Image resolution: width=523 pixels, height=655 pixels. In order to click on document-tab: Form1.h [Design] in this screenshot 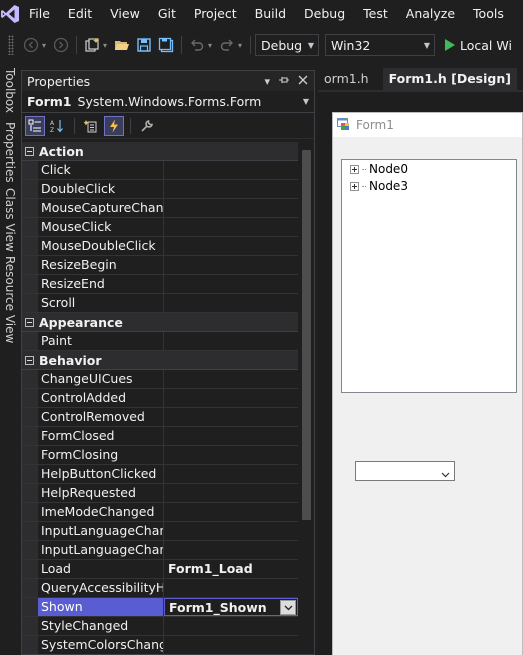, I will do `click(449, 79)`.